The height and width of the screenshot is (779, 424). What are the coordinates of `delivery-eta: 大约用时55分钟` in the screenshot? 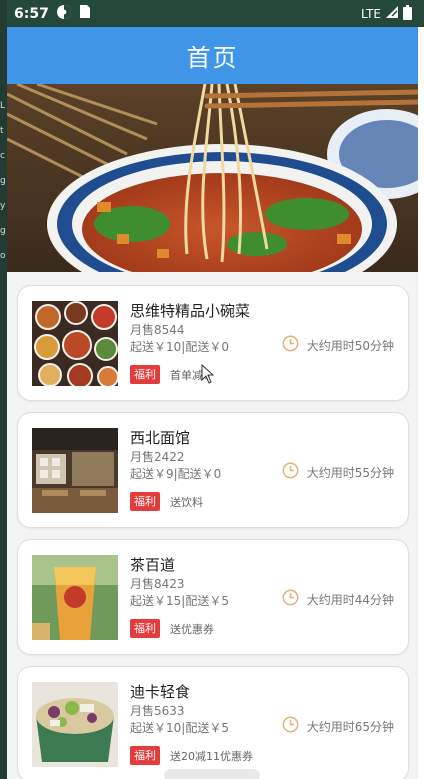 It's located at (338, 472).